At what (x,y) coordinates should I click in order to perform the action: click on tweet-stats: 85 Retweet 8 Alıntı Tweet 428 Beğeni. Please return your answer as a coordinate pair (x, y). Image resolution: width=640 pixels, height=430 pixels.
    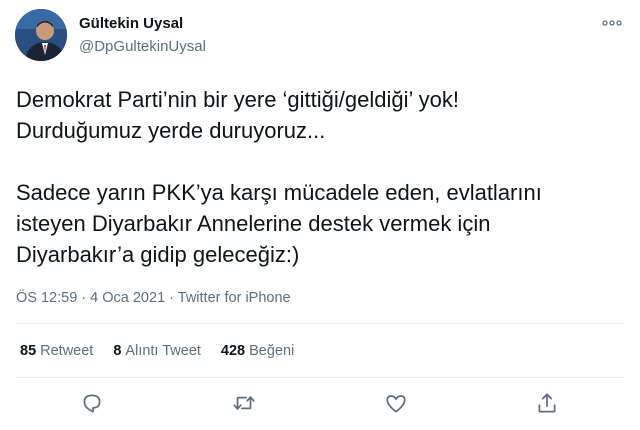
    Looking at the image, I should click on (167, 351).